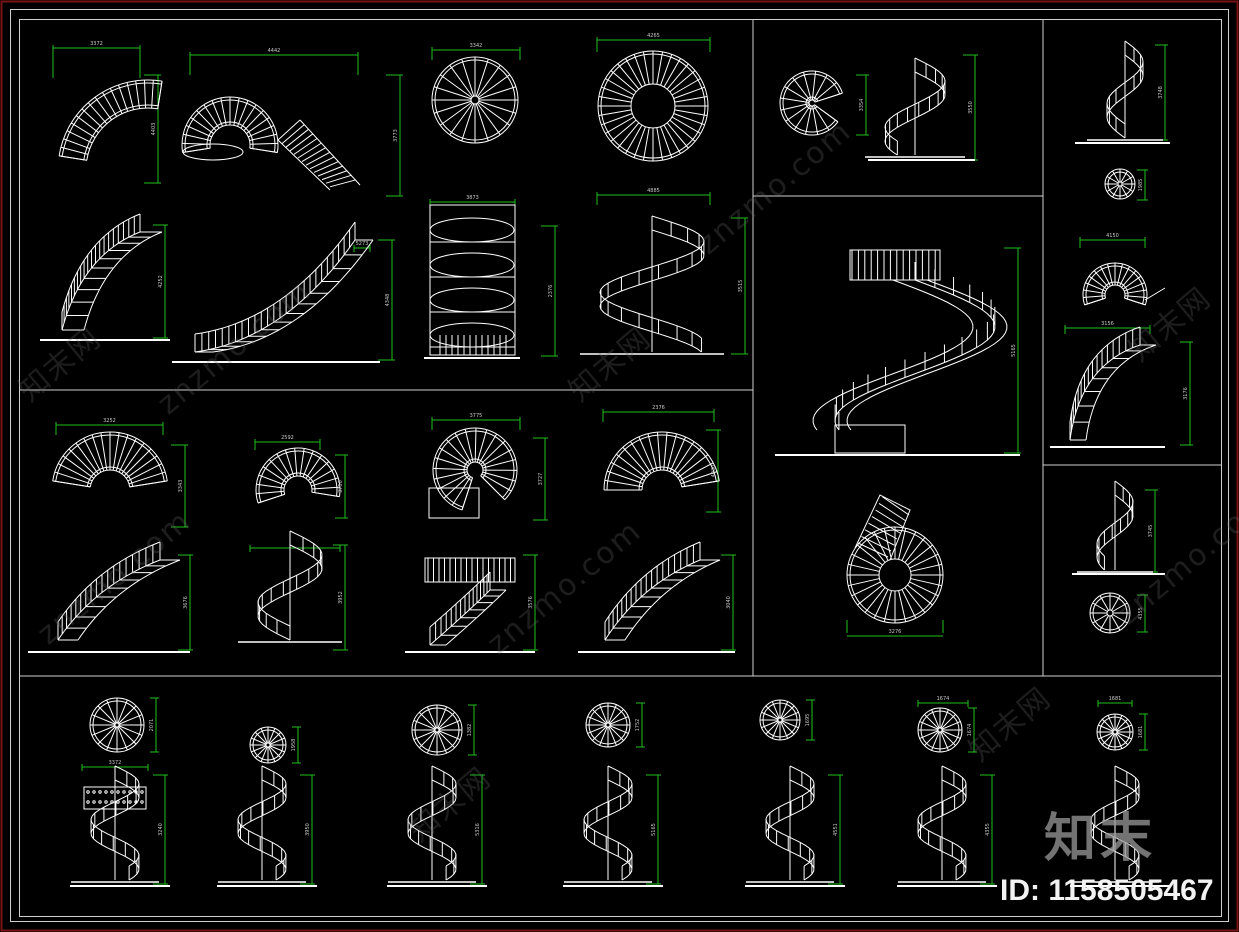 The width and height of the screenshot is (1239, 932). What do you see at coordinates (1161, 92) in the screenshot?
I see `dimension-value: 3748` at bounding box center [1161, 92].